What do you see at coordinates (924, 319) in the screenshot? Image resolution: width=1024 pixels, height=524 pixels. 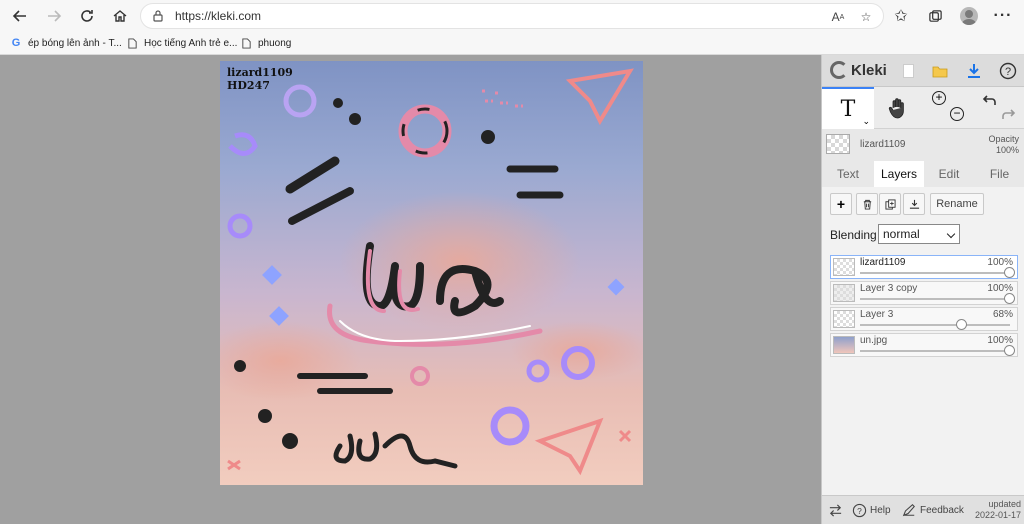 I see `layer-item: Layer 3 68%` at bounding box center [924, 319].